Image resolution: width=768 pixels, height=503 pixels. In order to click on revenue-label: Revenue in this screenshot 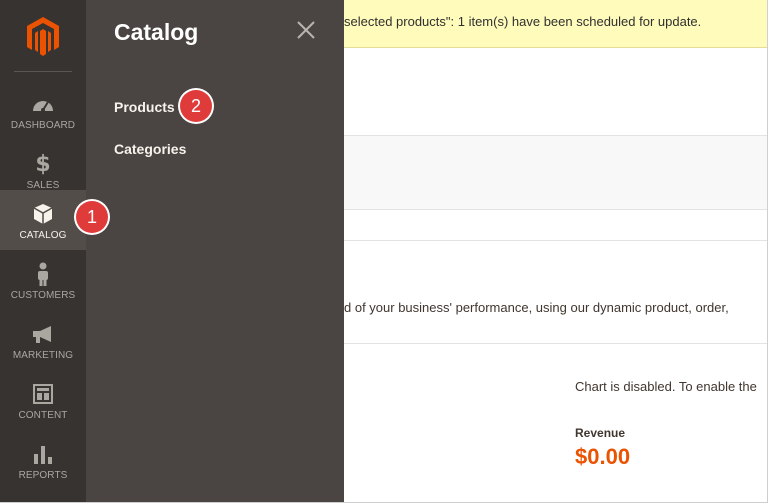, I will do `click(600, 433)`.